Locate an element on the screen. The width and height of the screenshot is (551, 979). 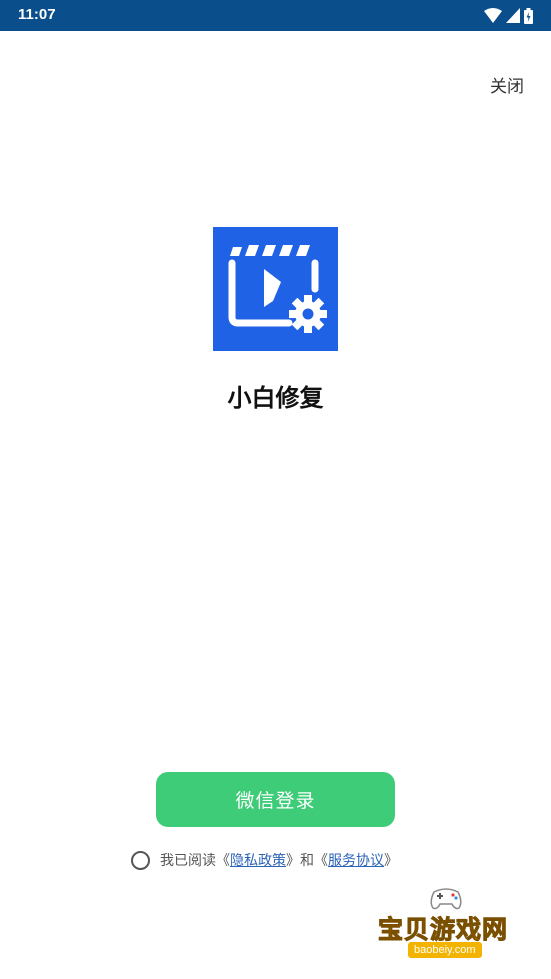
wechat-login-button: 微信登录 is located at coordinates (275, 799).